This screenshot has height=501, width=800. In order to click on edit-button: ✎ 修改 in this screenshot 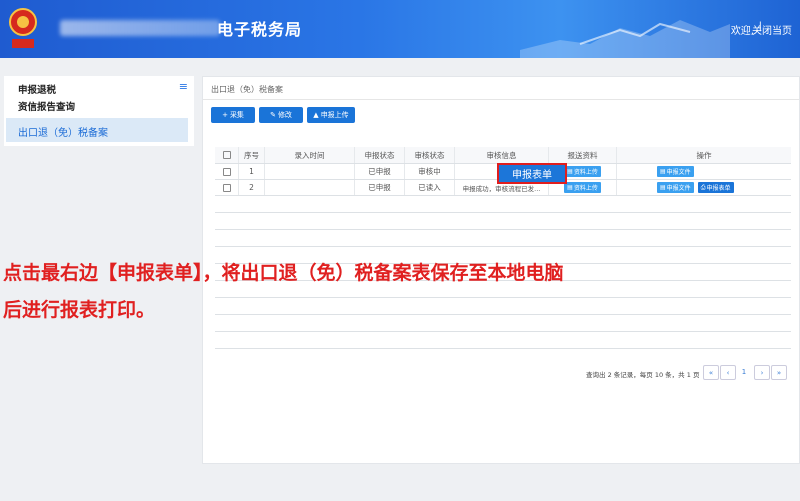, I will do `click(281, 115)`.